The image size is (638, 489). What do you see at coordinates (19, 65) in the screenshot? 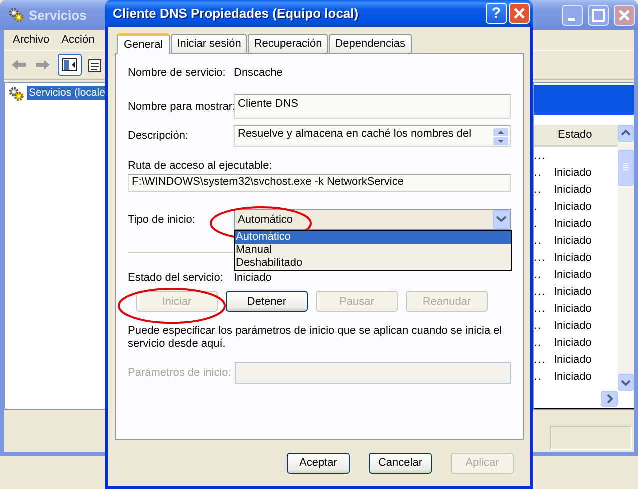
I see `back-arrow-icon` at bounding box center [19, 65].